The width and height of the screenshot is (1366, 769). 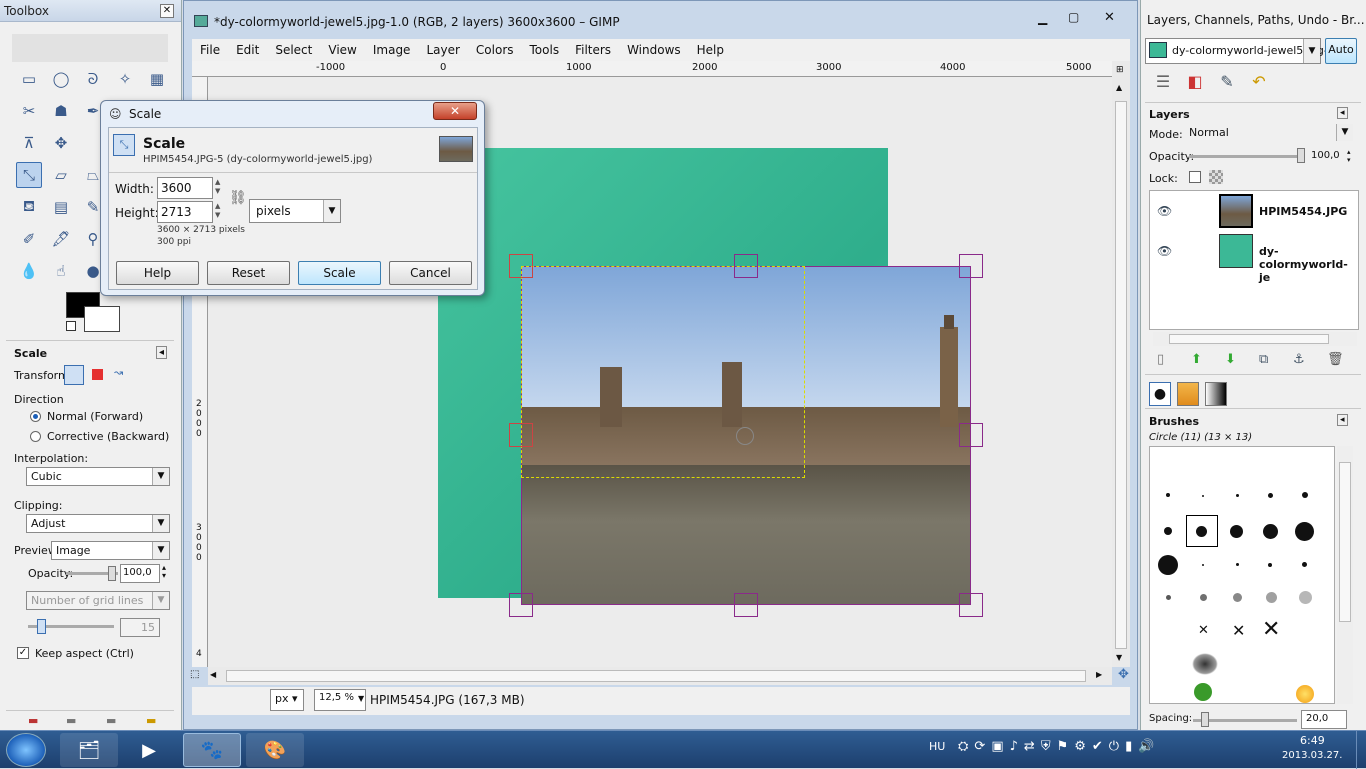 What do you see at coordinates (61, 111) in the screenshot?
I see `foreground-select-icon: ☗` at bounding box center [61, 111].